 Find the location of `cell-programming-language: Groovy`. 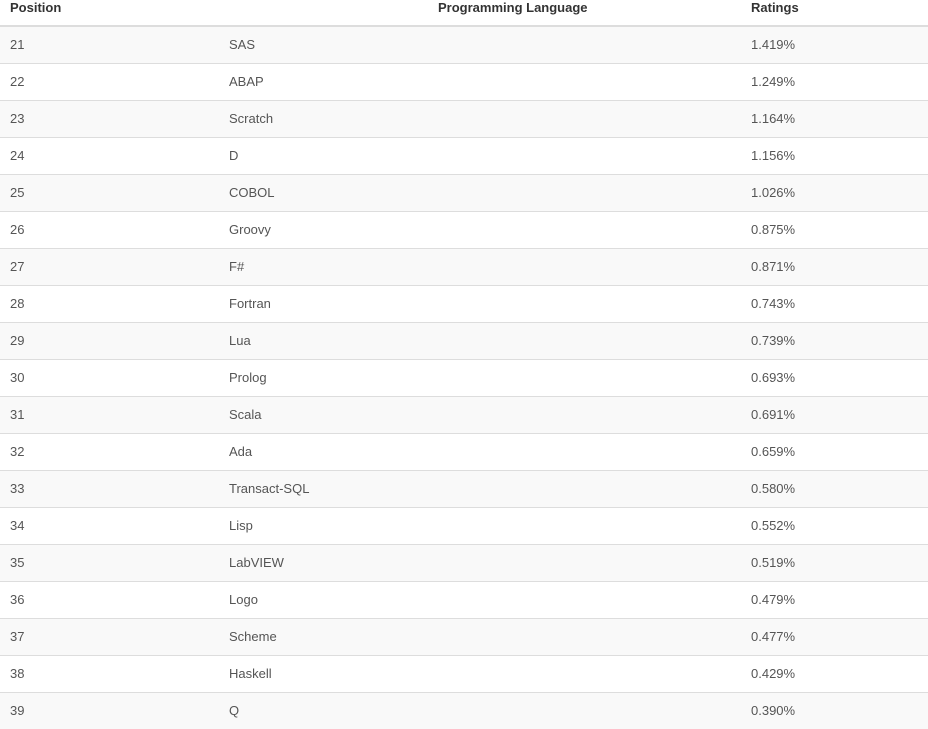

cell-programming-language: Groovy is located at coordinates (479, 230).